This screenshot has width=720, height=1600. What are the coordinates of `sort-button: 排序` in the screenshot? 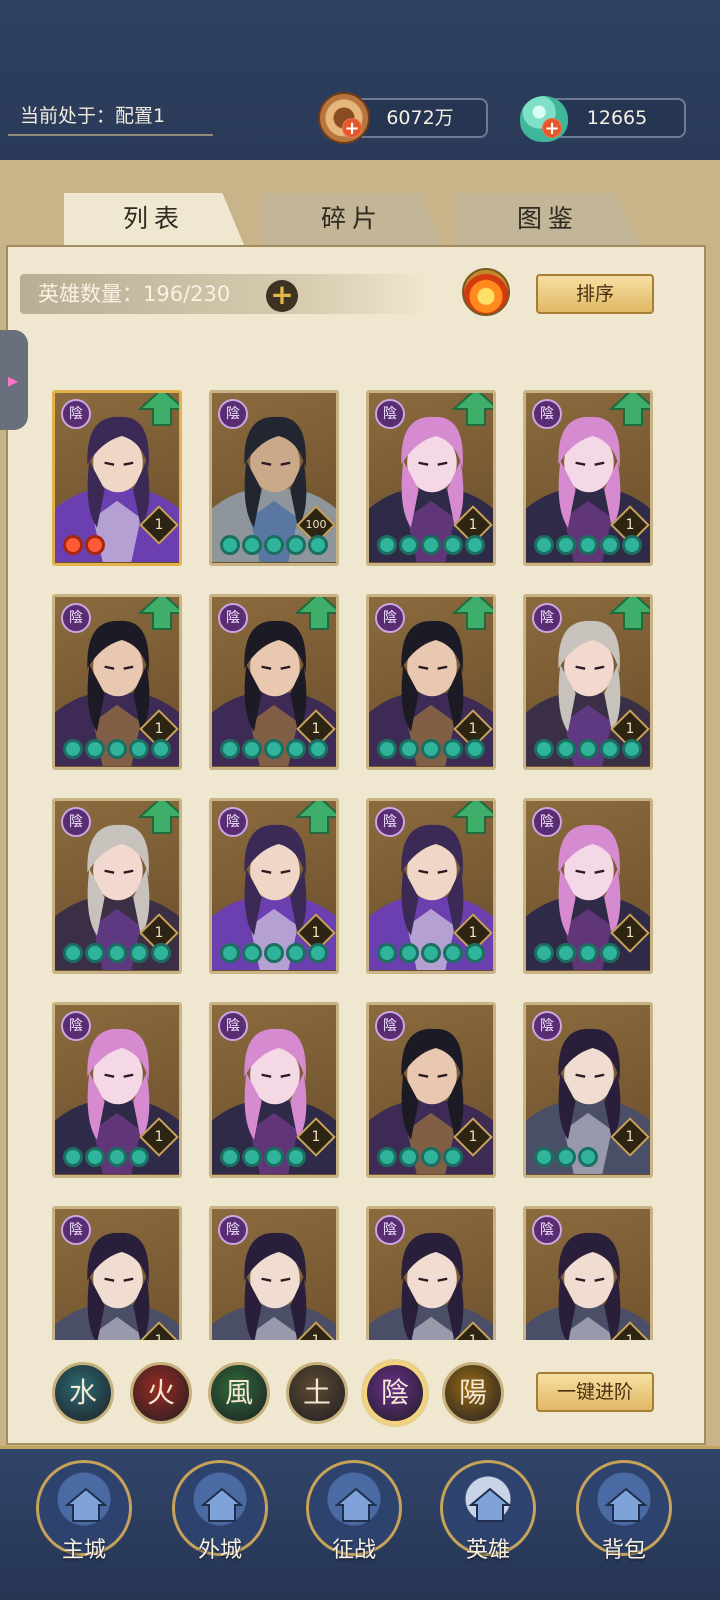 It's located at (595, 294).